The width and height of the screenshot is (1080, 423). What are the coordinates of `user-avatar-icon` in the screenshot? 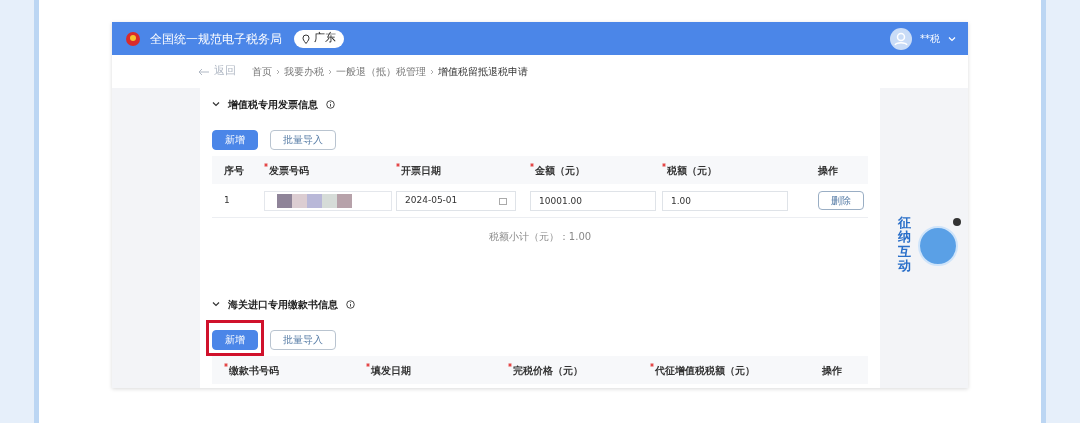 It's located at (901, 38).